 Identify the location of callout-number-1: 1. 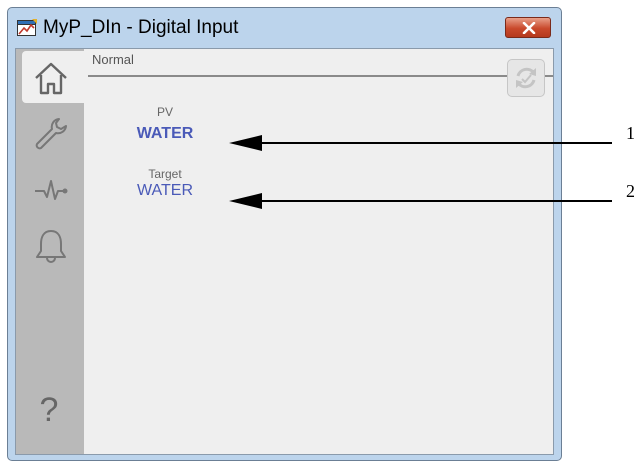
(630, 133).